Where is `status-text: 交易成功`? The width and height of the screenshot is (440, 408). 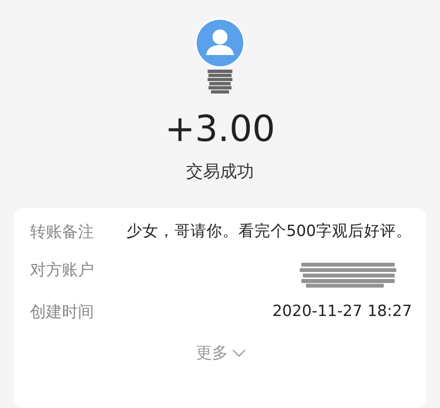
status-text: 交易成功 is located at coordinates (220, 172).